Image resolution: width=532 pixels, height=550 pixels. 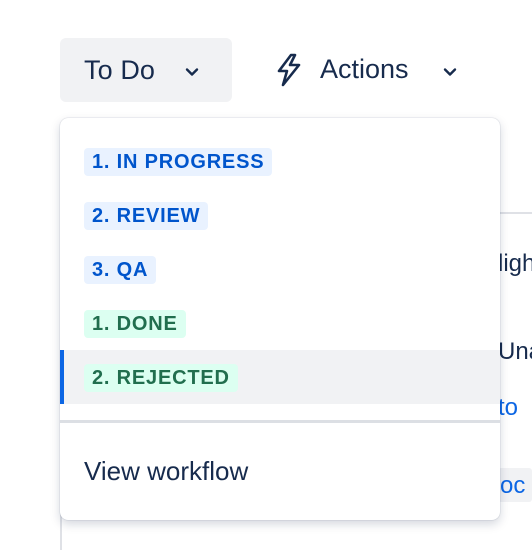 I want to click on menu-divider, so click(x=280, y=421).